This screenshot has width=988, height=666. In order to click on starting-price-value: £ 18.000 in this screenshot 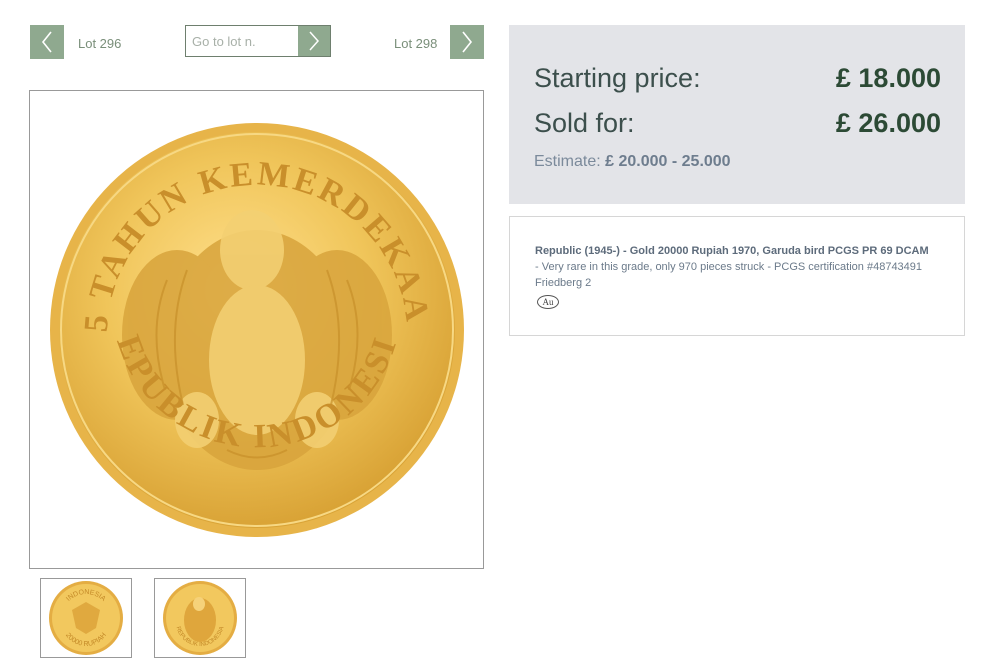, I will do `click(888, 78)`.